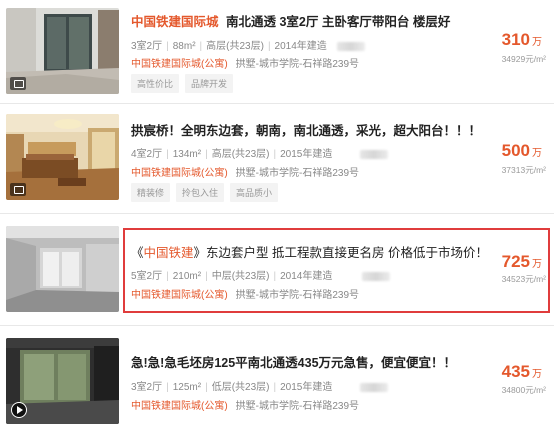 The width and height of the screenshot is (554, 428). I want to click on listing-title: 拱宸桥！全明东边套，朝南，南北通透，采光，超大阳台！！！, so click(306, 129).